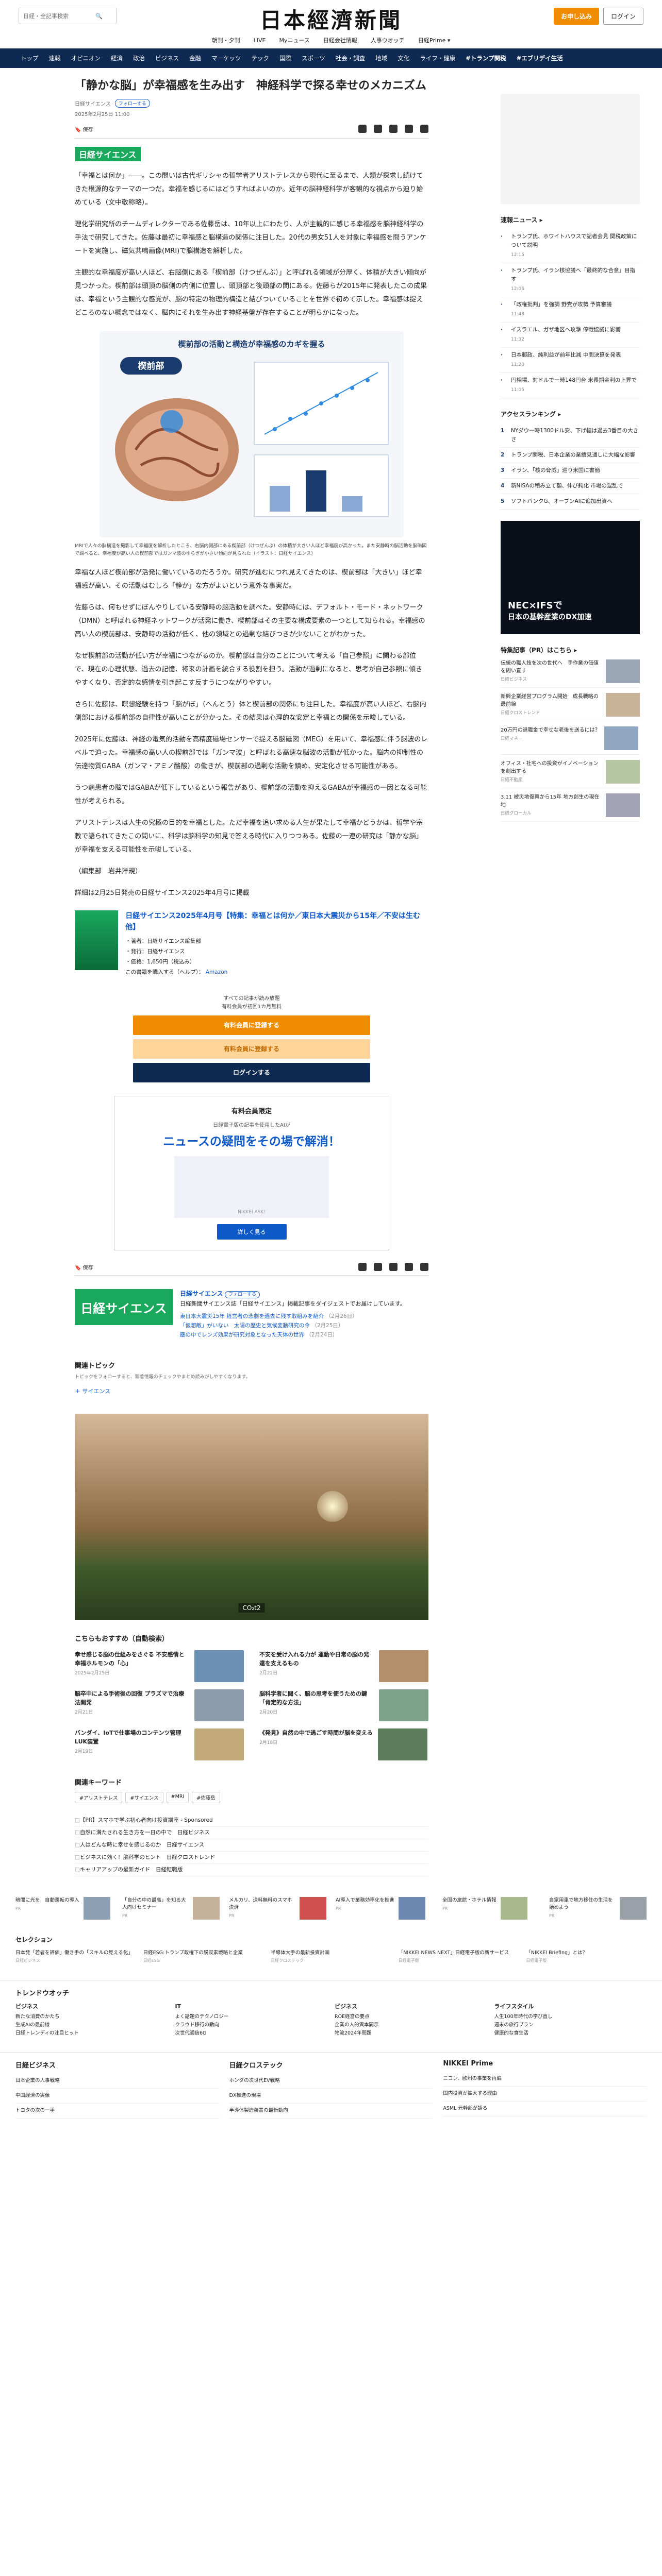 Image resolution: width=662 pixels, height=2576 pixels. What do you see at coordinates (159, 1744) in the screenshot?
I see `reco-item: バンダイ、IoTで仕事場のコンテンツ管理 LUK装置 2月19日` at bounding box center [159, 1744].